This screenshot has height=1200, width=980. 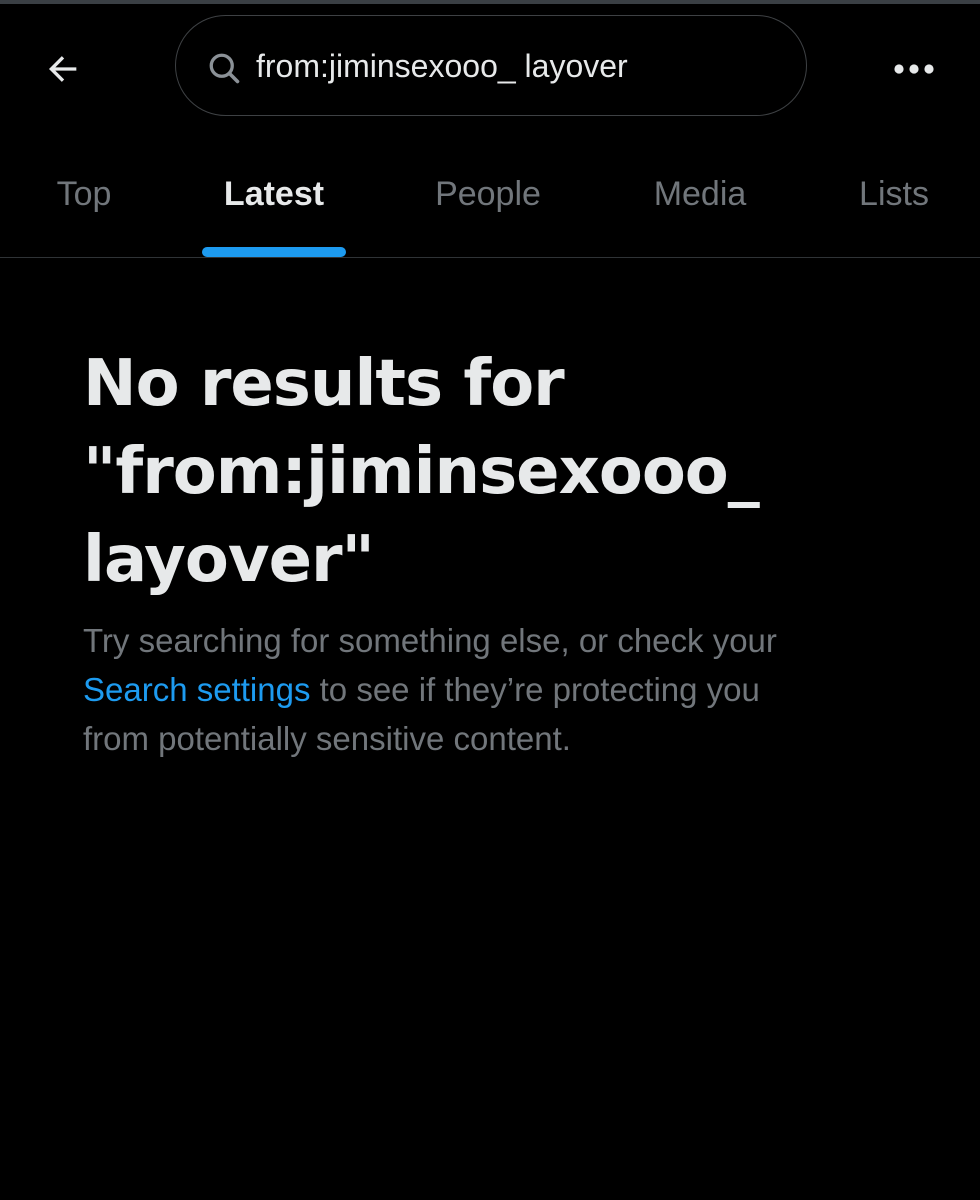 I want to click on search-box, so click(x=491, y=65).